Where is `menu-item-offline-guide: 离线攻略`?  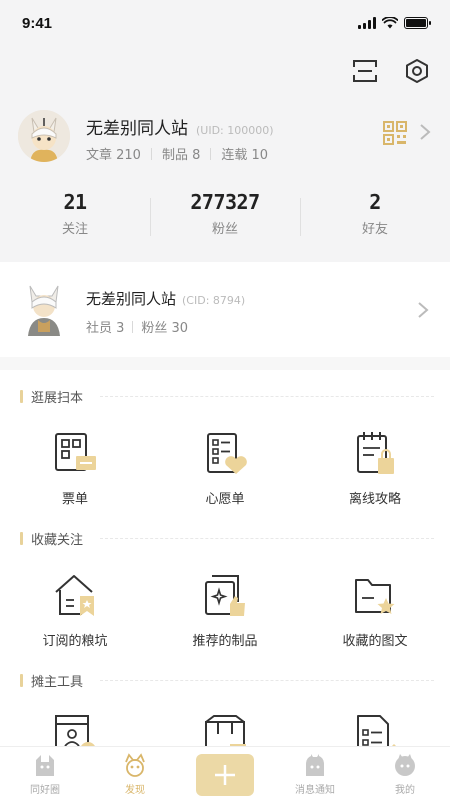
menu-item-offline-guide: 离线攻略 is located at coordinates (375, 475).